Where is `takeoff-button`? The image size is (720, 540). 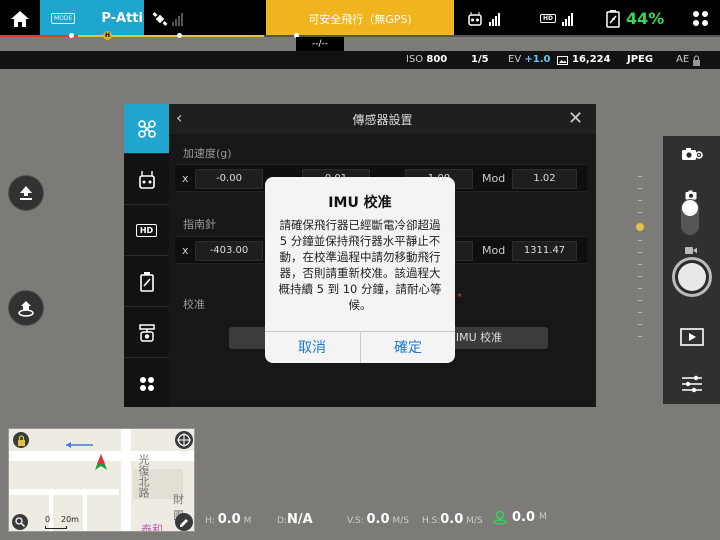
takeoff-button is located at coordinates (26, 193).